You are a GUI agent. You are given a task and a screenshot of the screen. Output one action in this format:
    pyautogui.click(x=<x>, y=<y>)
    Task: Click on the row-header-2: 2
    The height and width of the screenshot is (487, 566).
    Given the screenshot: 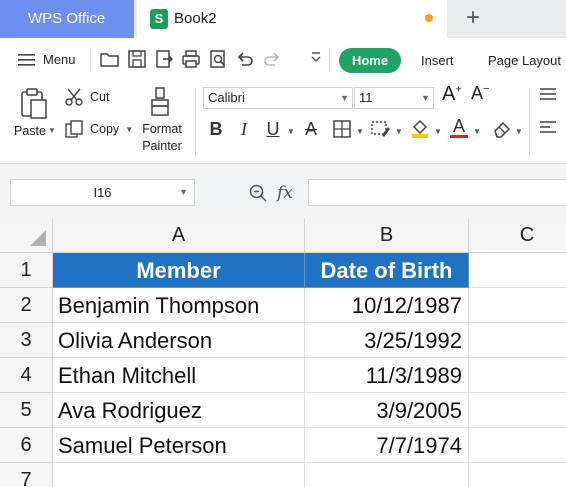 What is the action you would take?
    pyautogui.click(x=26, y=305)
    